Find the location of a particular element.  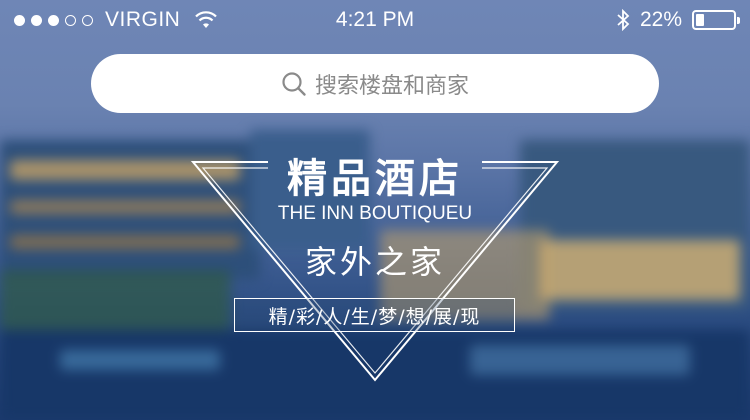

banner-subtitle: THE INN BOUTIQUEU is located at coordinates (375, 213).